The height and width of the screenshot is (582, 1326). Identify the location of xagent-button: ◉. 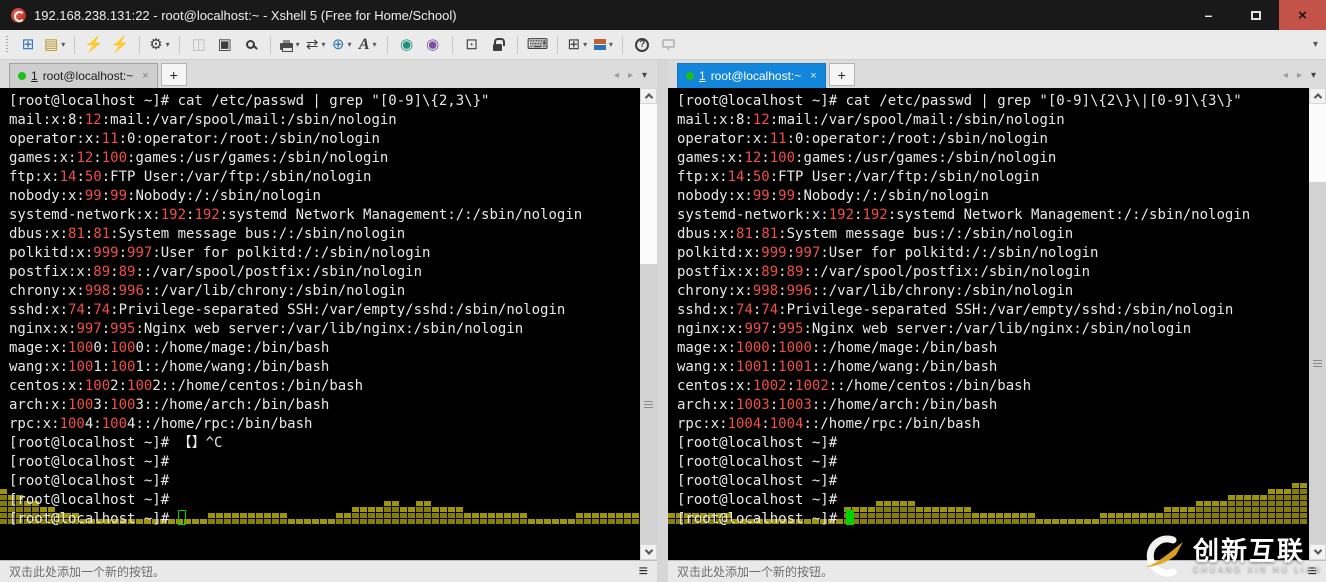
(407, 45).